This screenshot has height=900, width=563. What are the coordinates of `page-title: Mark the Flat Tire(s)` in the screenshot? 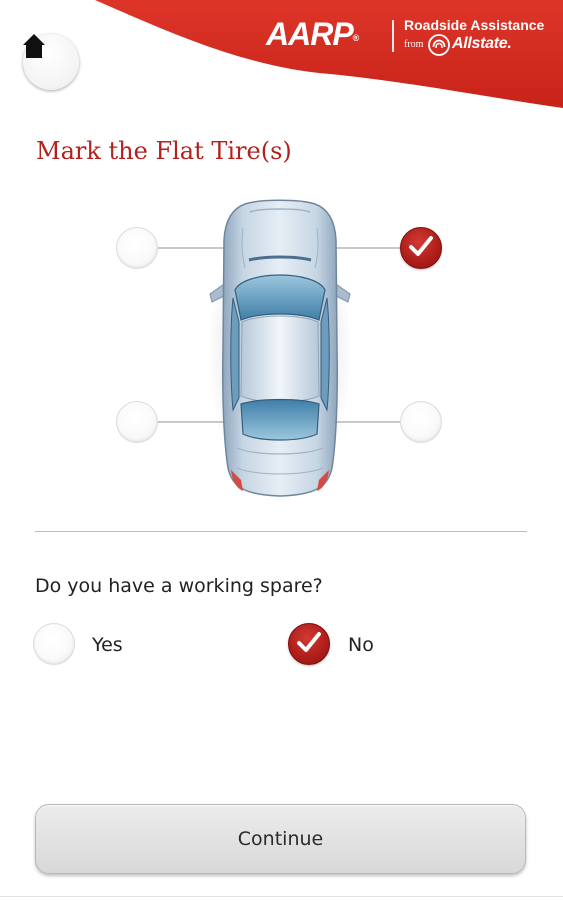 It's located at (164, 151).